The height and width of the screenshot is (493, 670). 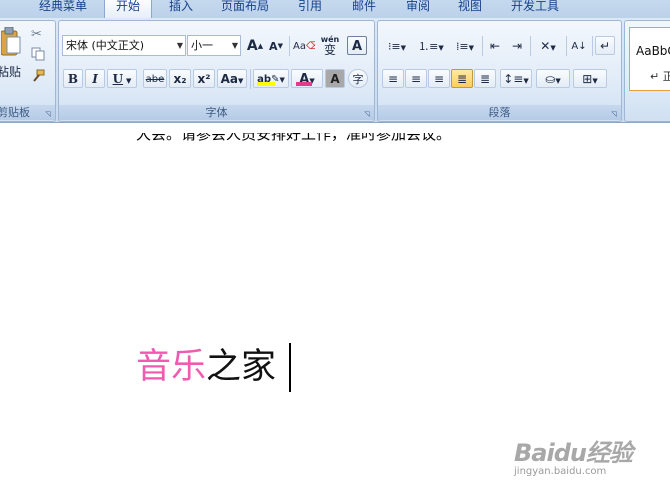 I want to click on tab-page-layout: 页面布局, so click(x=245, y=7).